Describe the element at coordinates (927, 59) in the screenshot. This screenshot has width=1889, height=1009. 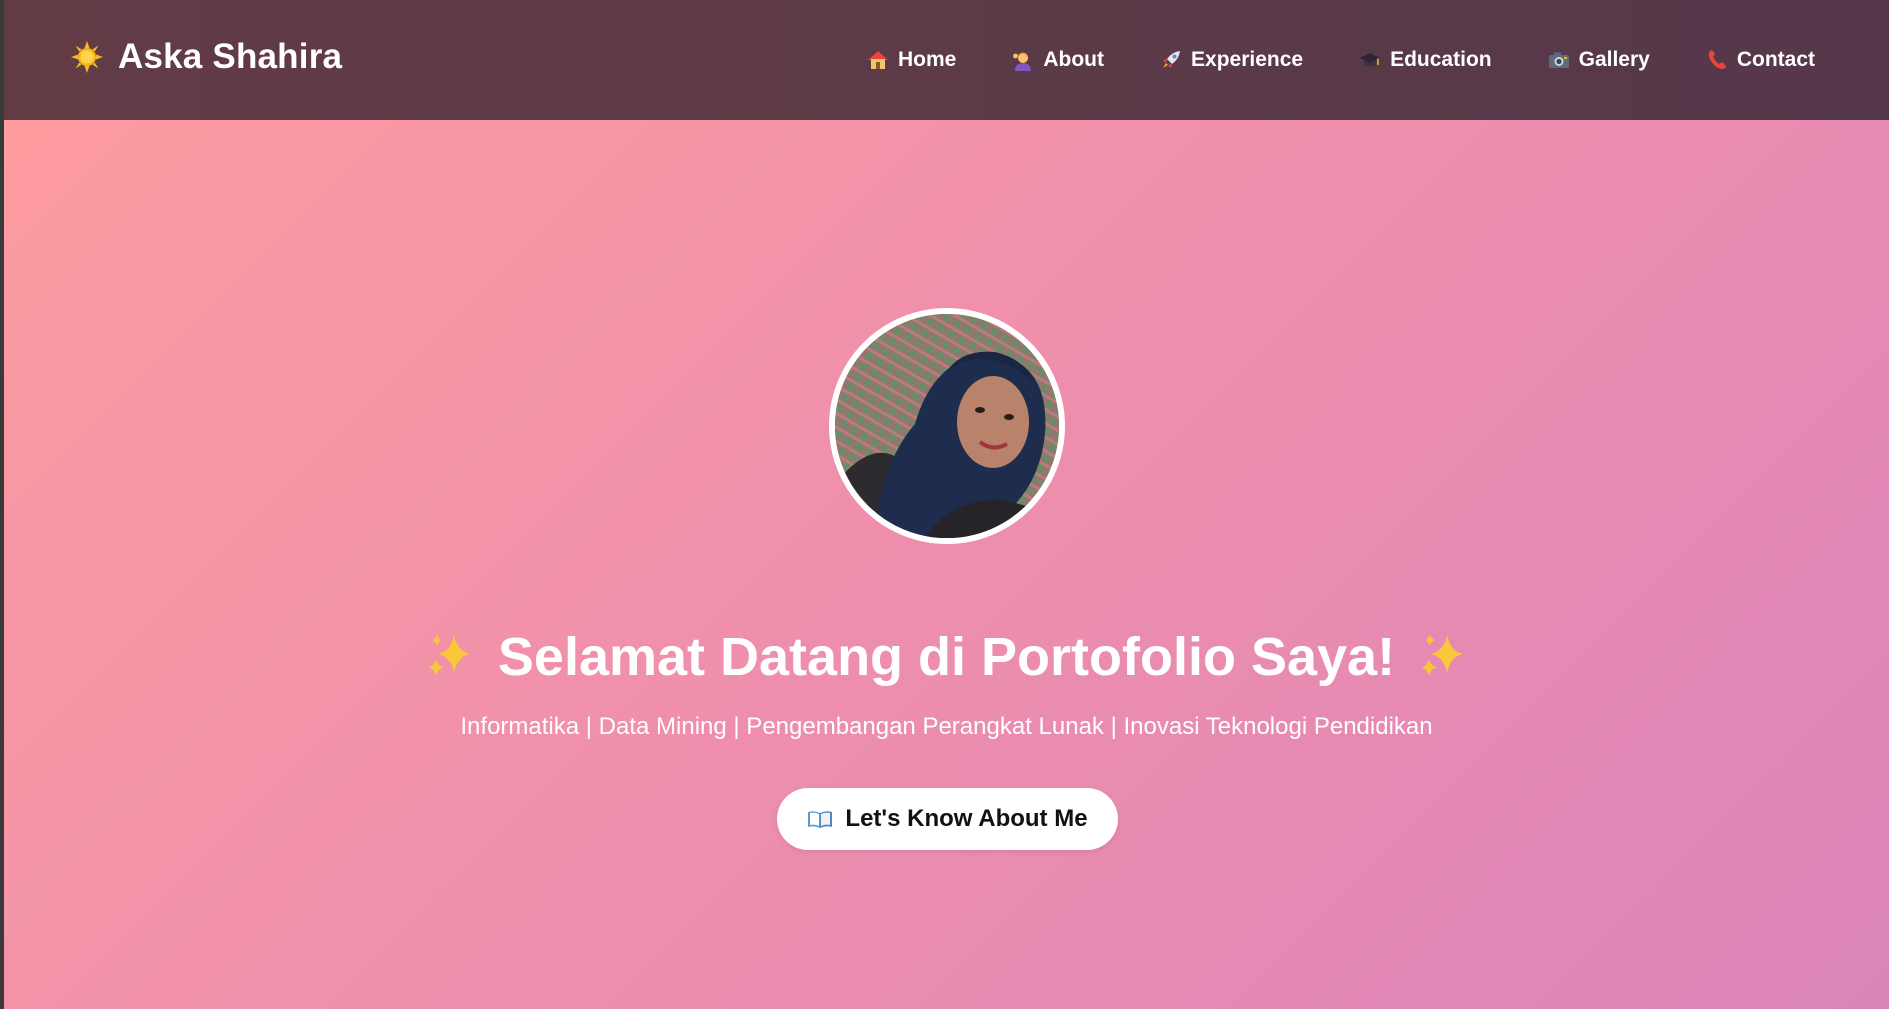
I see `nav-label-home: Home` at that location.